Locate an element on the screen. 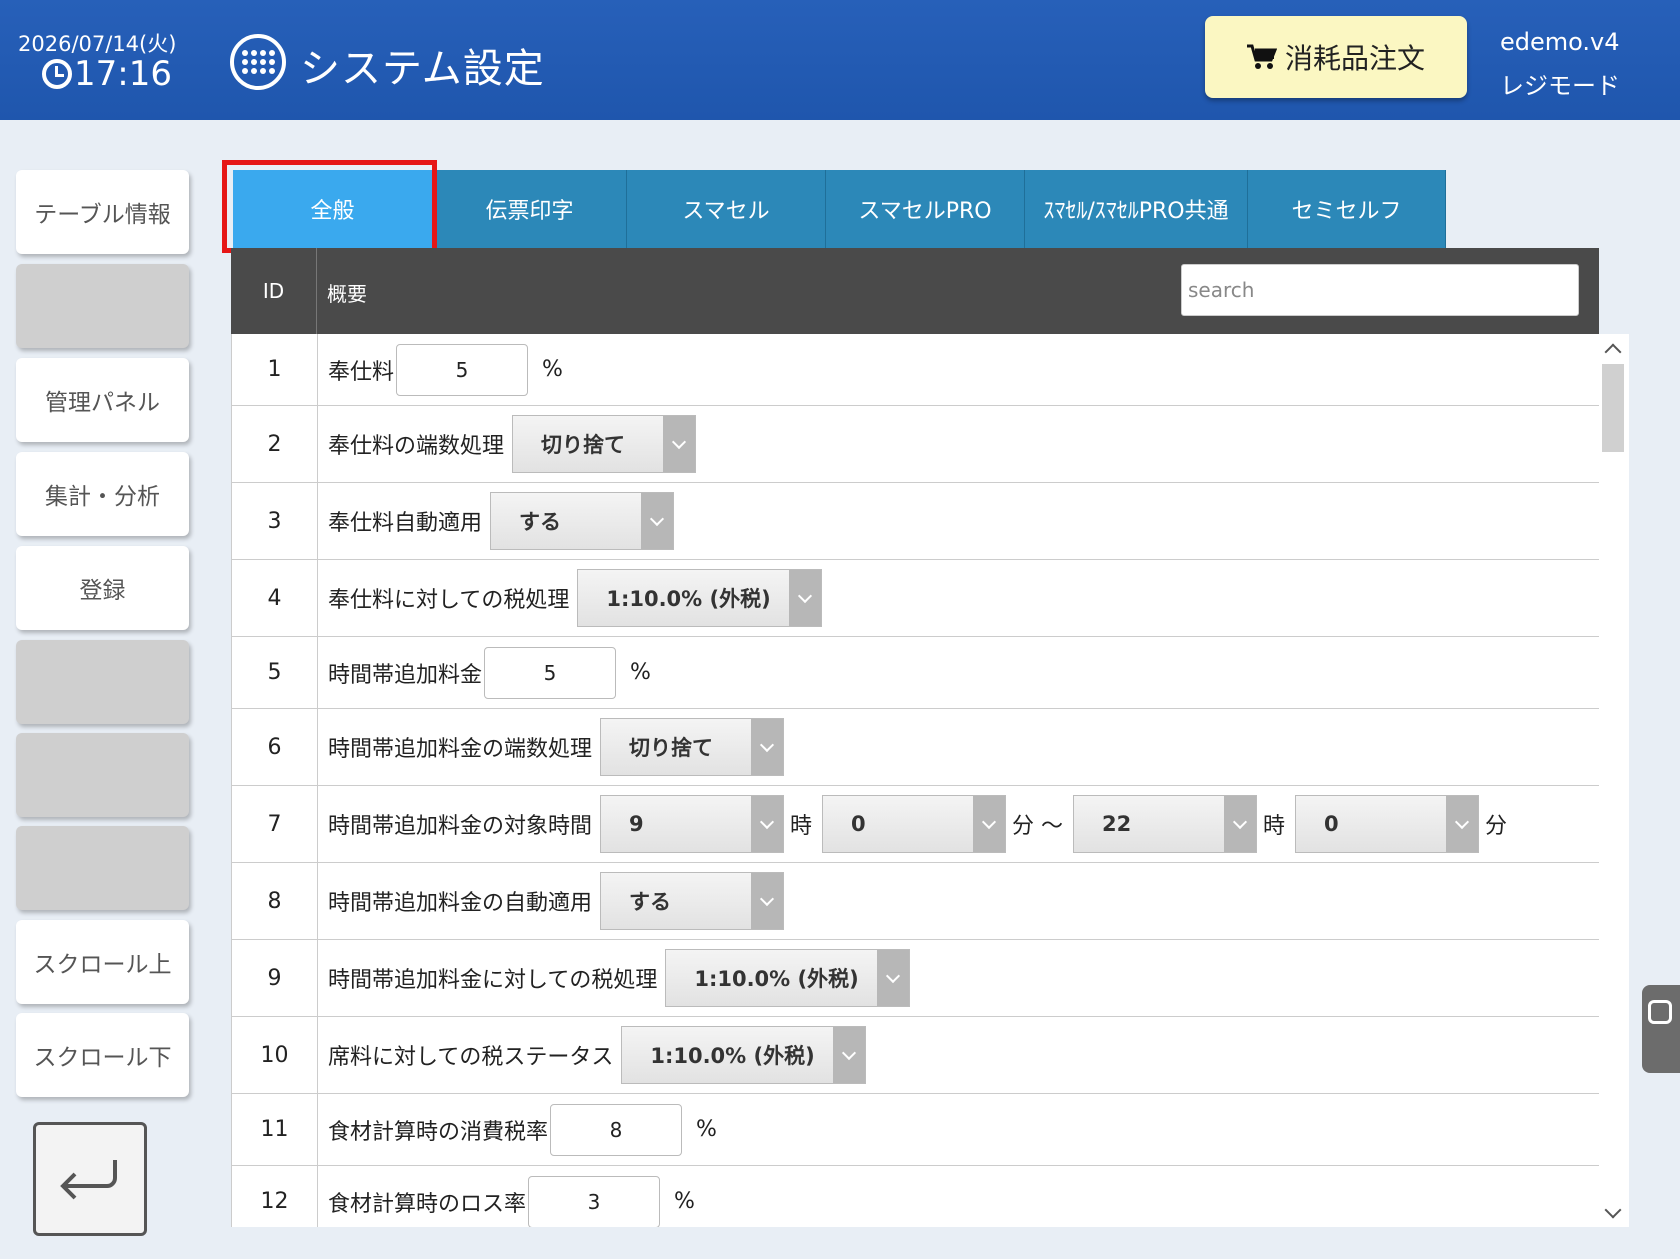  order-supplies-label: 消耗品注文 is located at coordinates (1354, 58).